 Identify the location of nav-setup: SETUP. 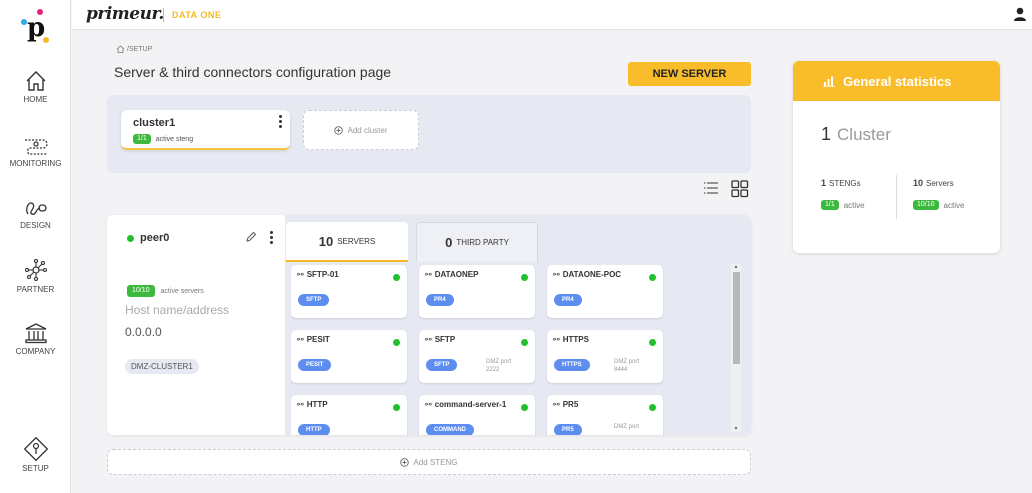
(35, 455).